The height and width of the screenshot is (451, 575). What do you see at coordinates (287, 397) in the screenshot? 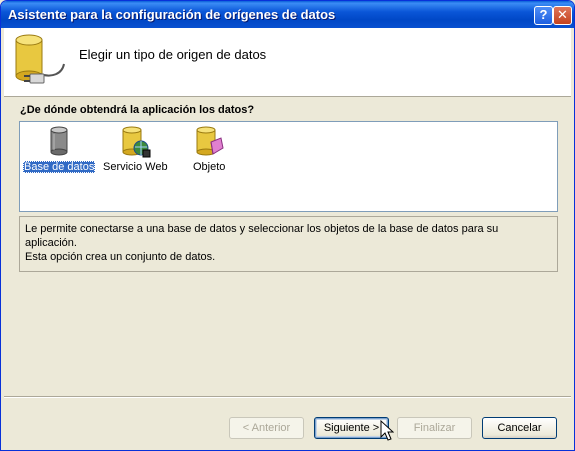
I see `button-separator` at bounding box center [287, 397].